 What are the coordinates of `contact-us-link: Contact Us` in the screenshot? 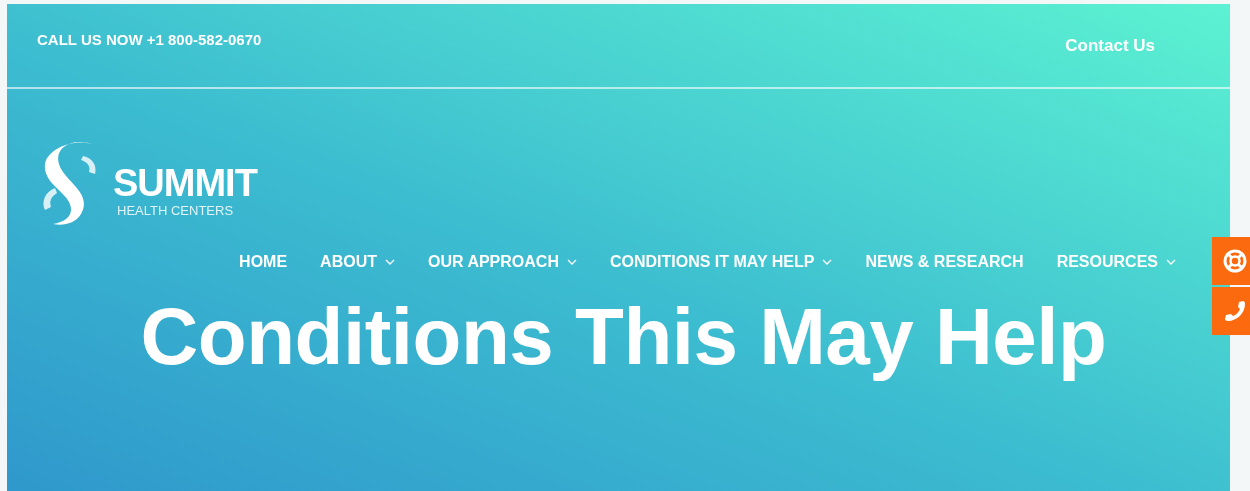 It's located at (1110, 61).